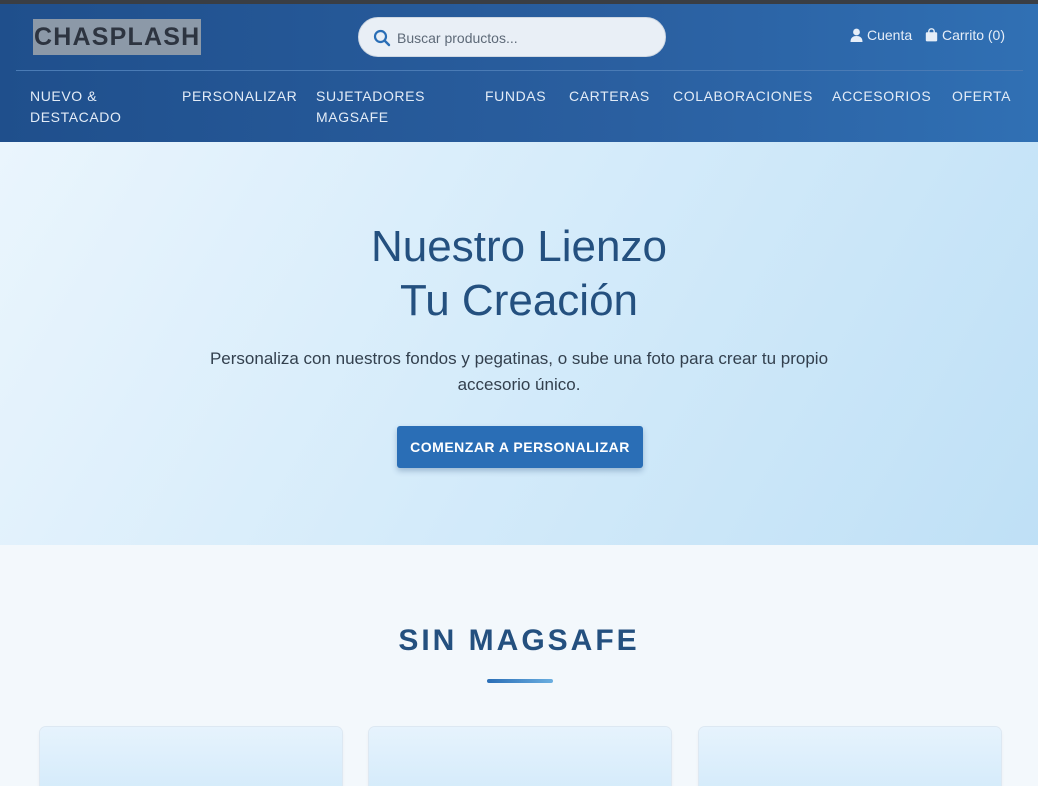 This screenshot has width=1038, height=786. What do you see at coordinates (856, 35) in the screenshot?
I see `user-icon` at bounding box center [856, 35].